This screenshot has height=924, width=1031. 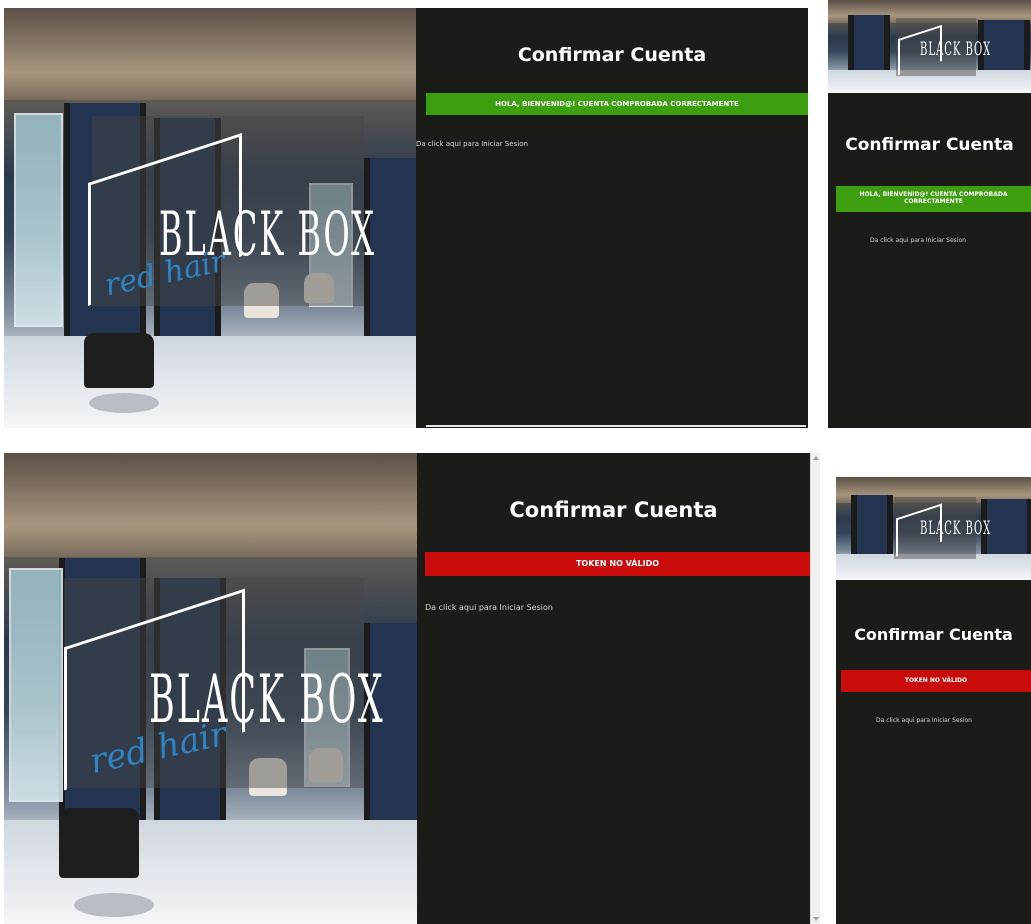 I want to click on scroll-up-icon, so click(x=816, y=458).